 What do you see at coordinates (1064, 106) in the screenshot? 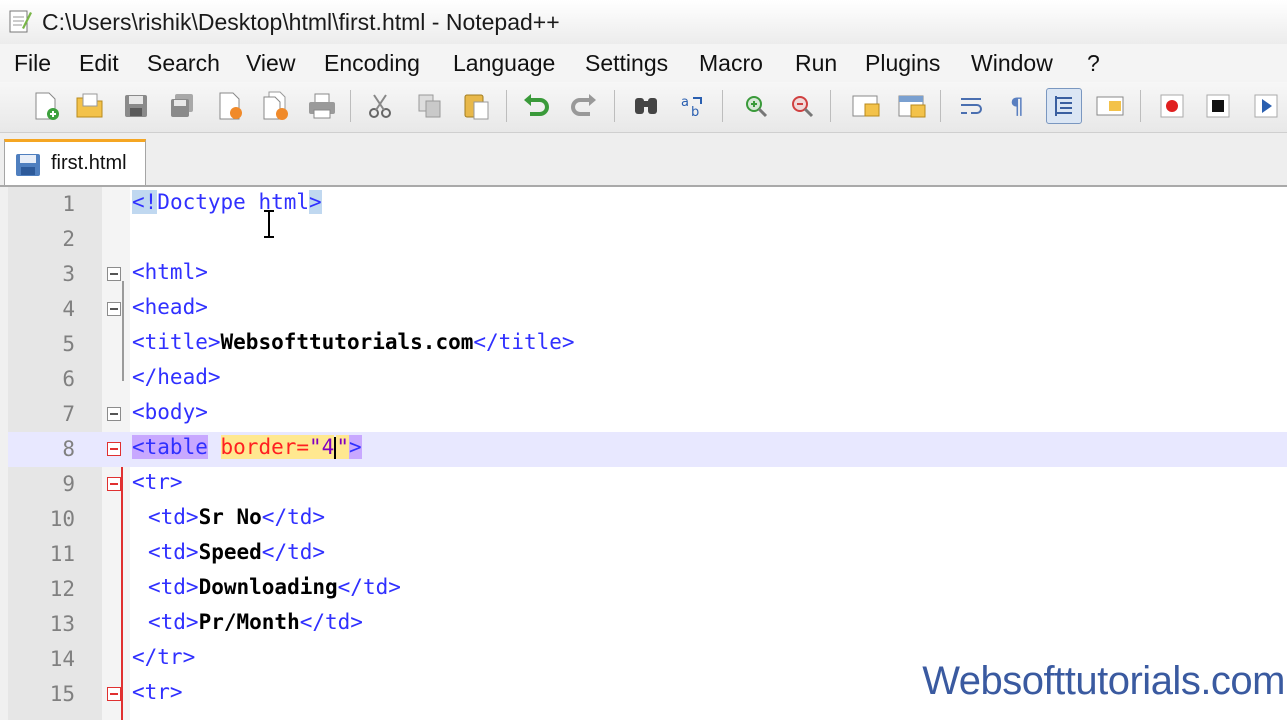
I see `indent-guide-icon` at bounding box center [1064, 106].